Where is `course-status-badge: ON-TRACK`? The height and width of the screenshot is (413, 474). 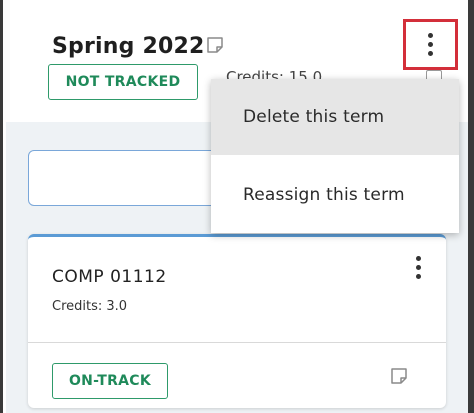
course-status-badge: ON-TRACK is located at coordinates (110, 381).